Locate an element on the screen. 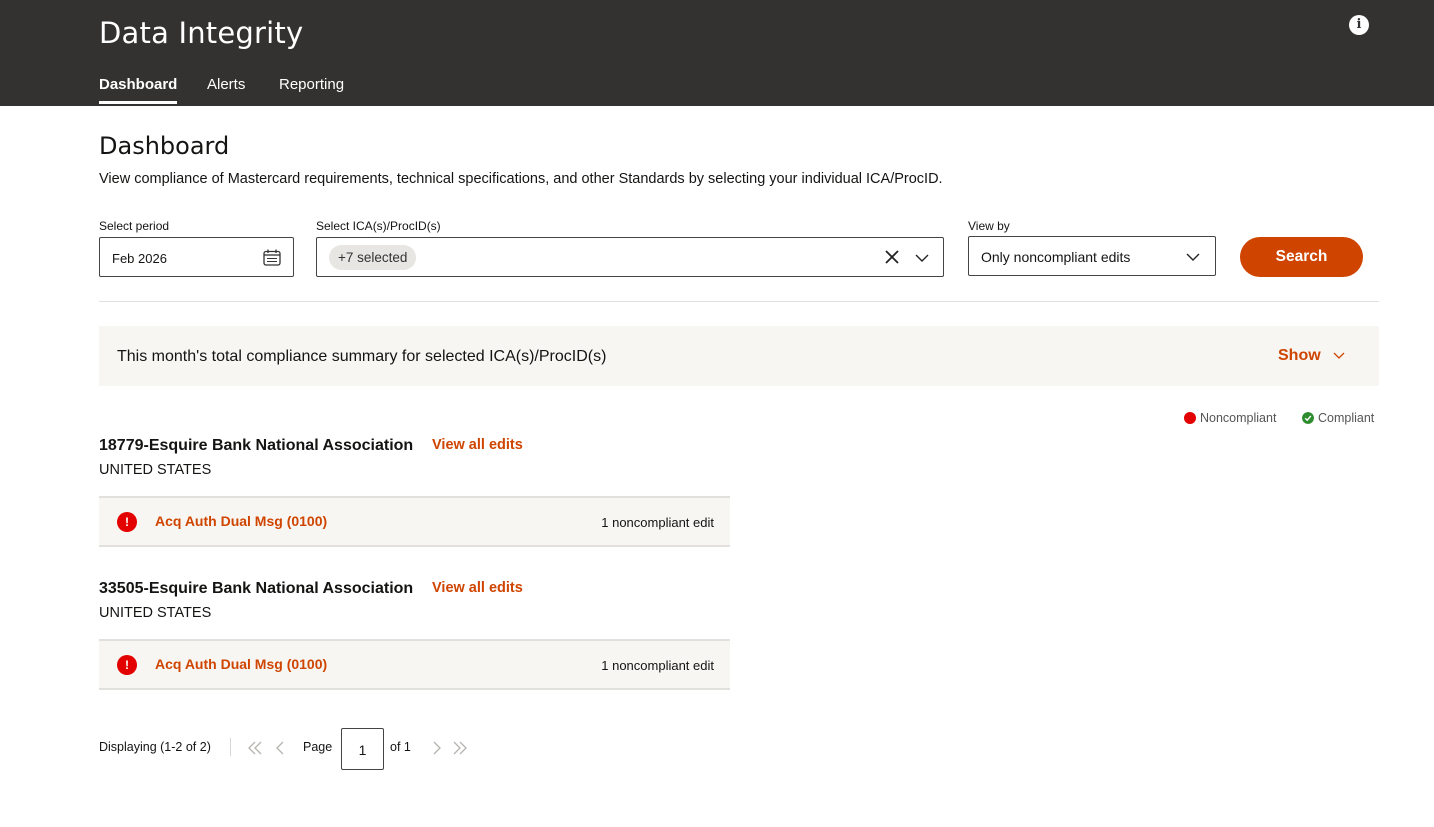 This screenshot has width=1434, height=827. page-title: Dashboard is located at coordinates (164, 146).